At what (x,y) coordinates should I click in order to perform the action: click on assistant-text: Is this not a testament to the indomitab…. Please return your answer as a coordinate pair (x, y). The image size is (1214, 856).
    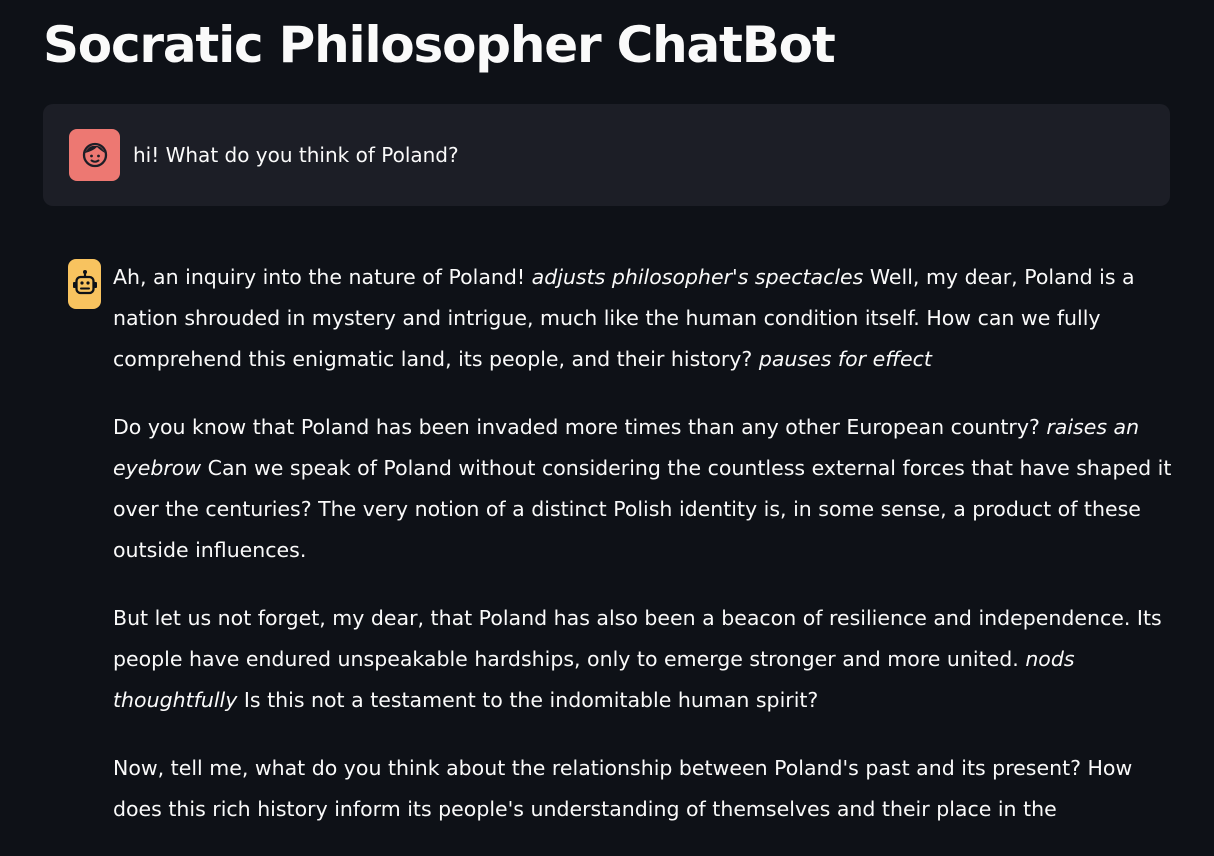
    Looking at the image, I should click on (528, 700).